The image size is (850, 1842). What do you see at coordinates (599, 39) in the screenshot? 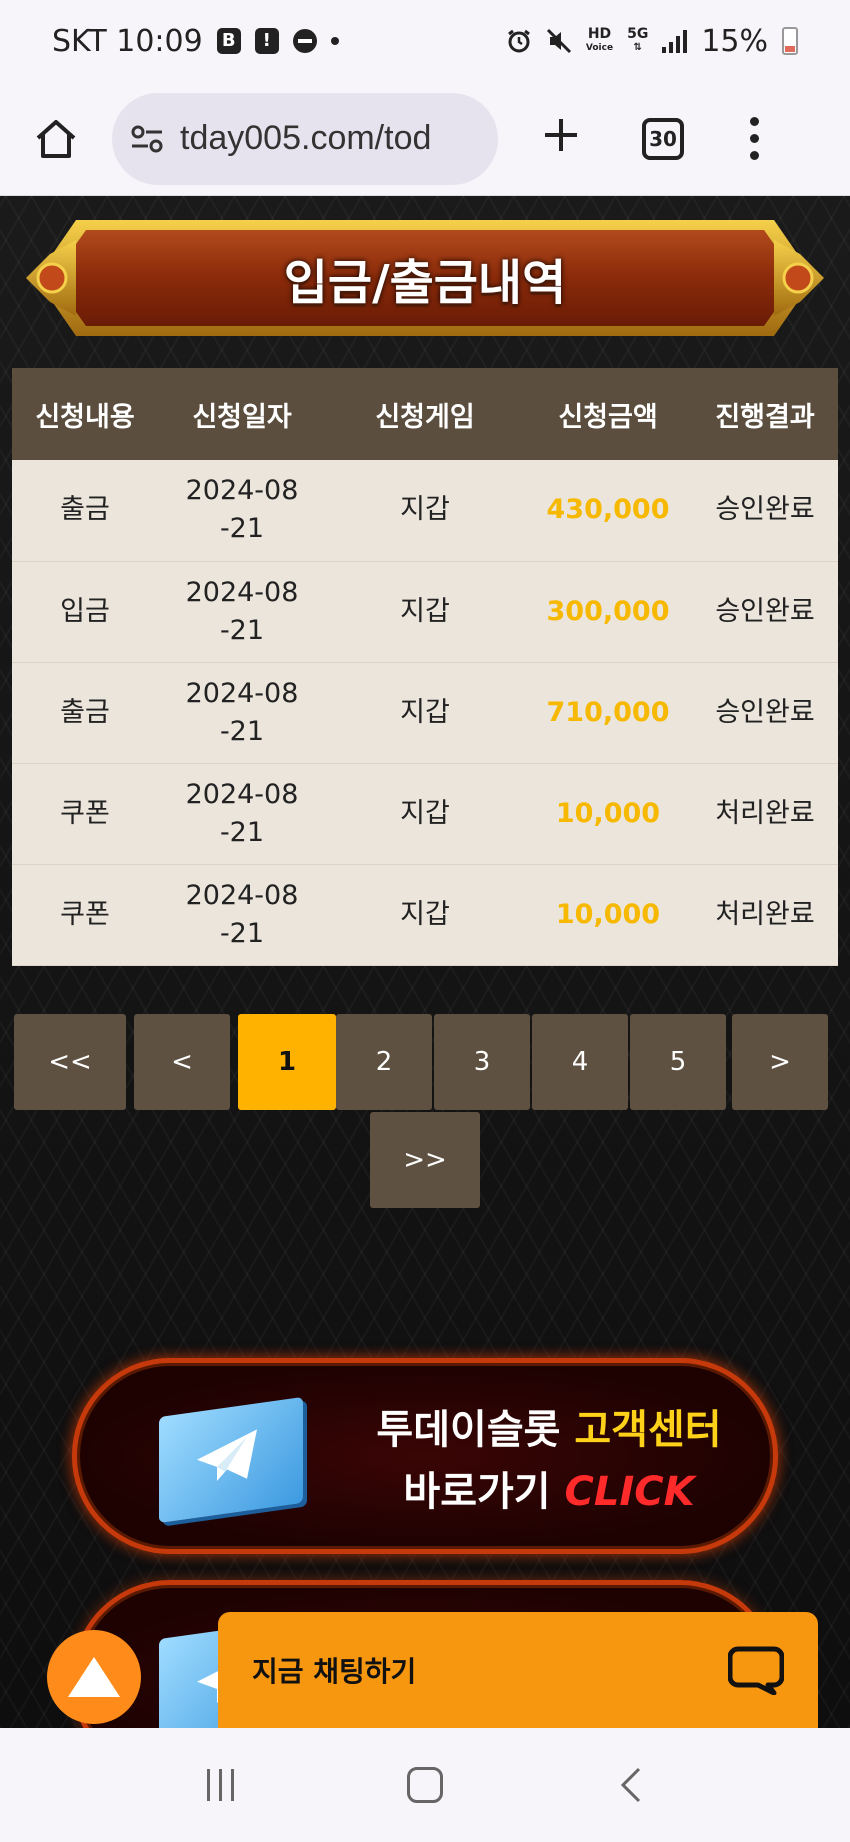
I see `hd-voice-icon: HD Voice` at bounding box center [599, 39].